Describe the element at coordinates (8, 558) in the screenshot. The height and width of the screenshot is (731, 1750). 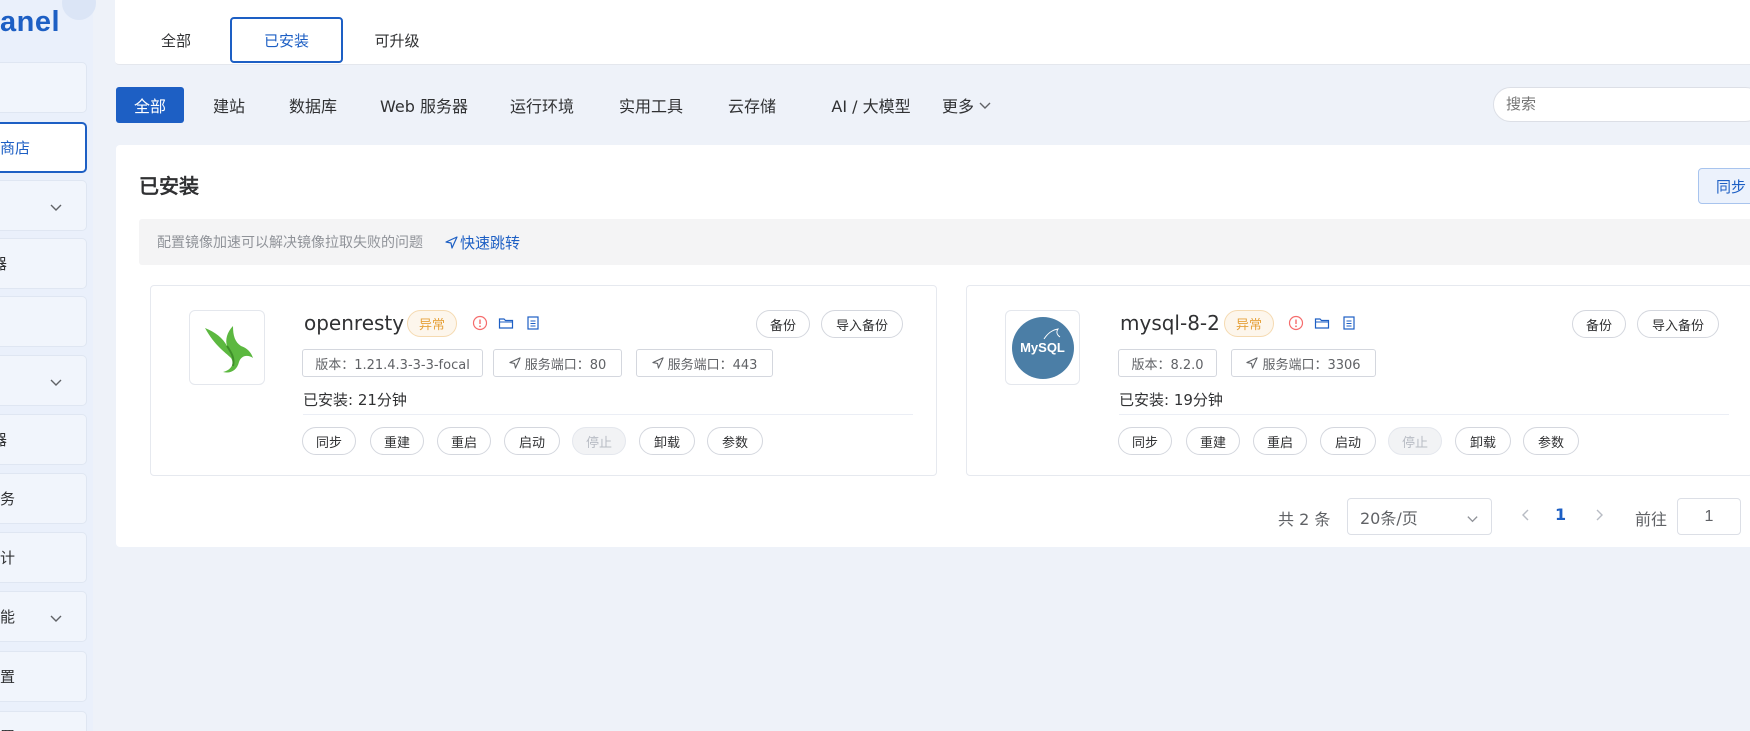
I see `sidebar-item-label: 计` at that location.